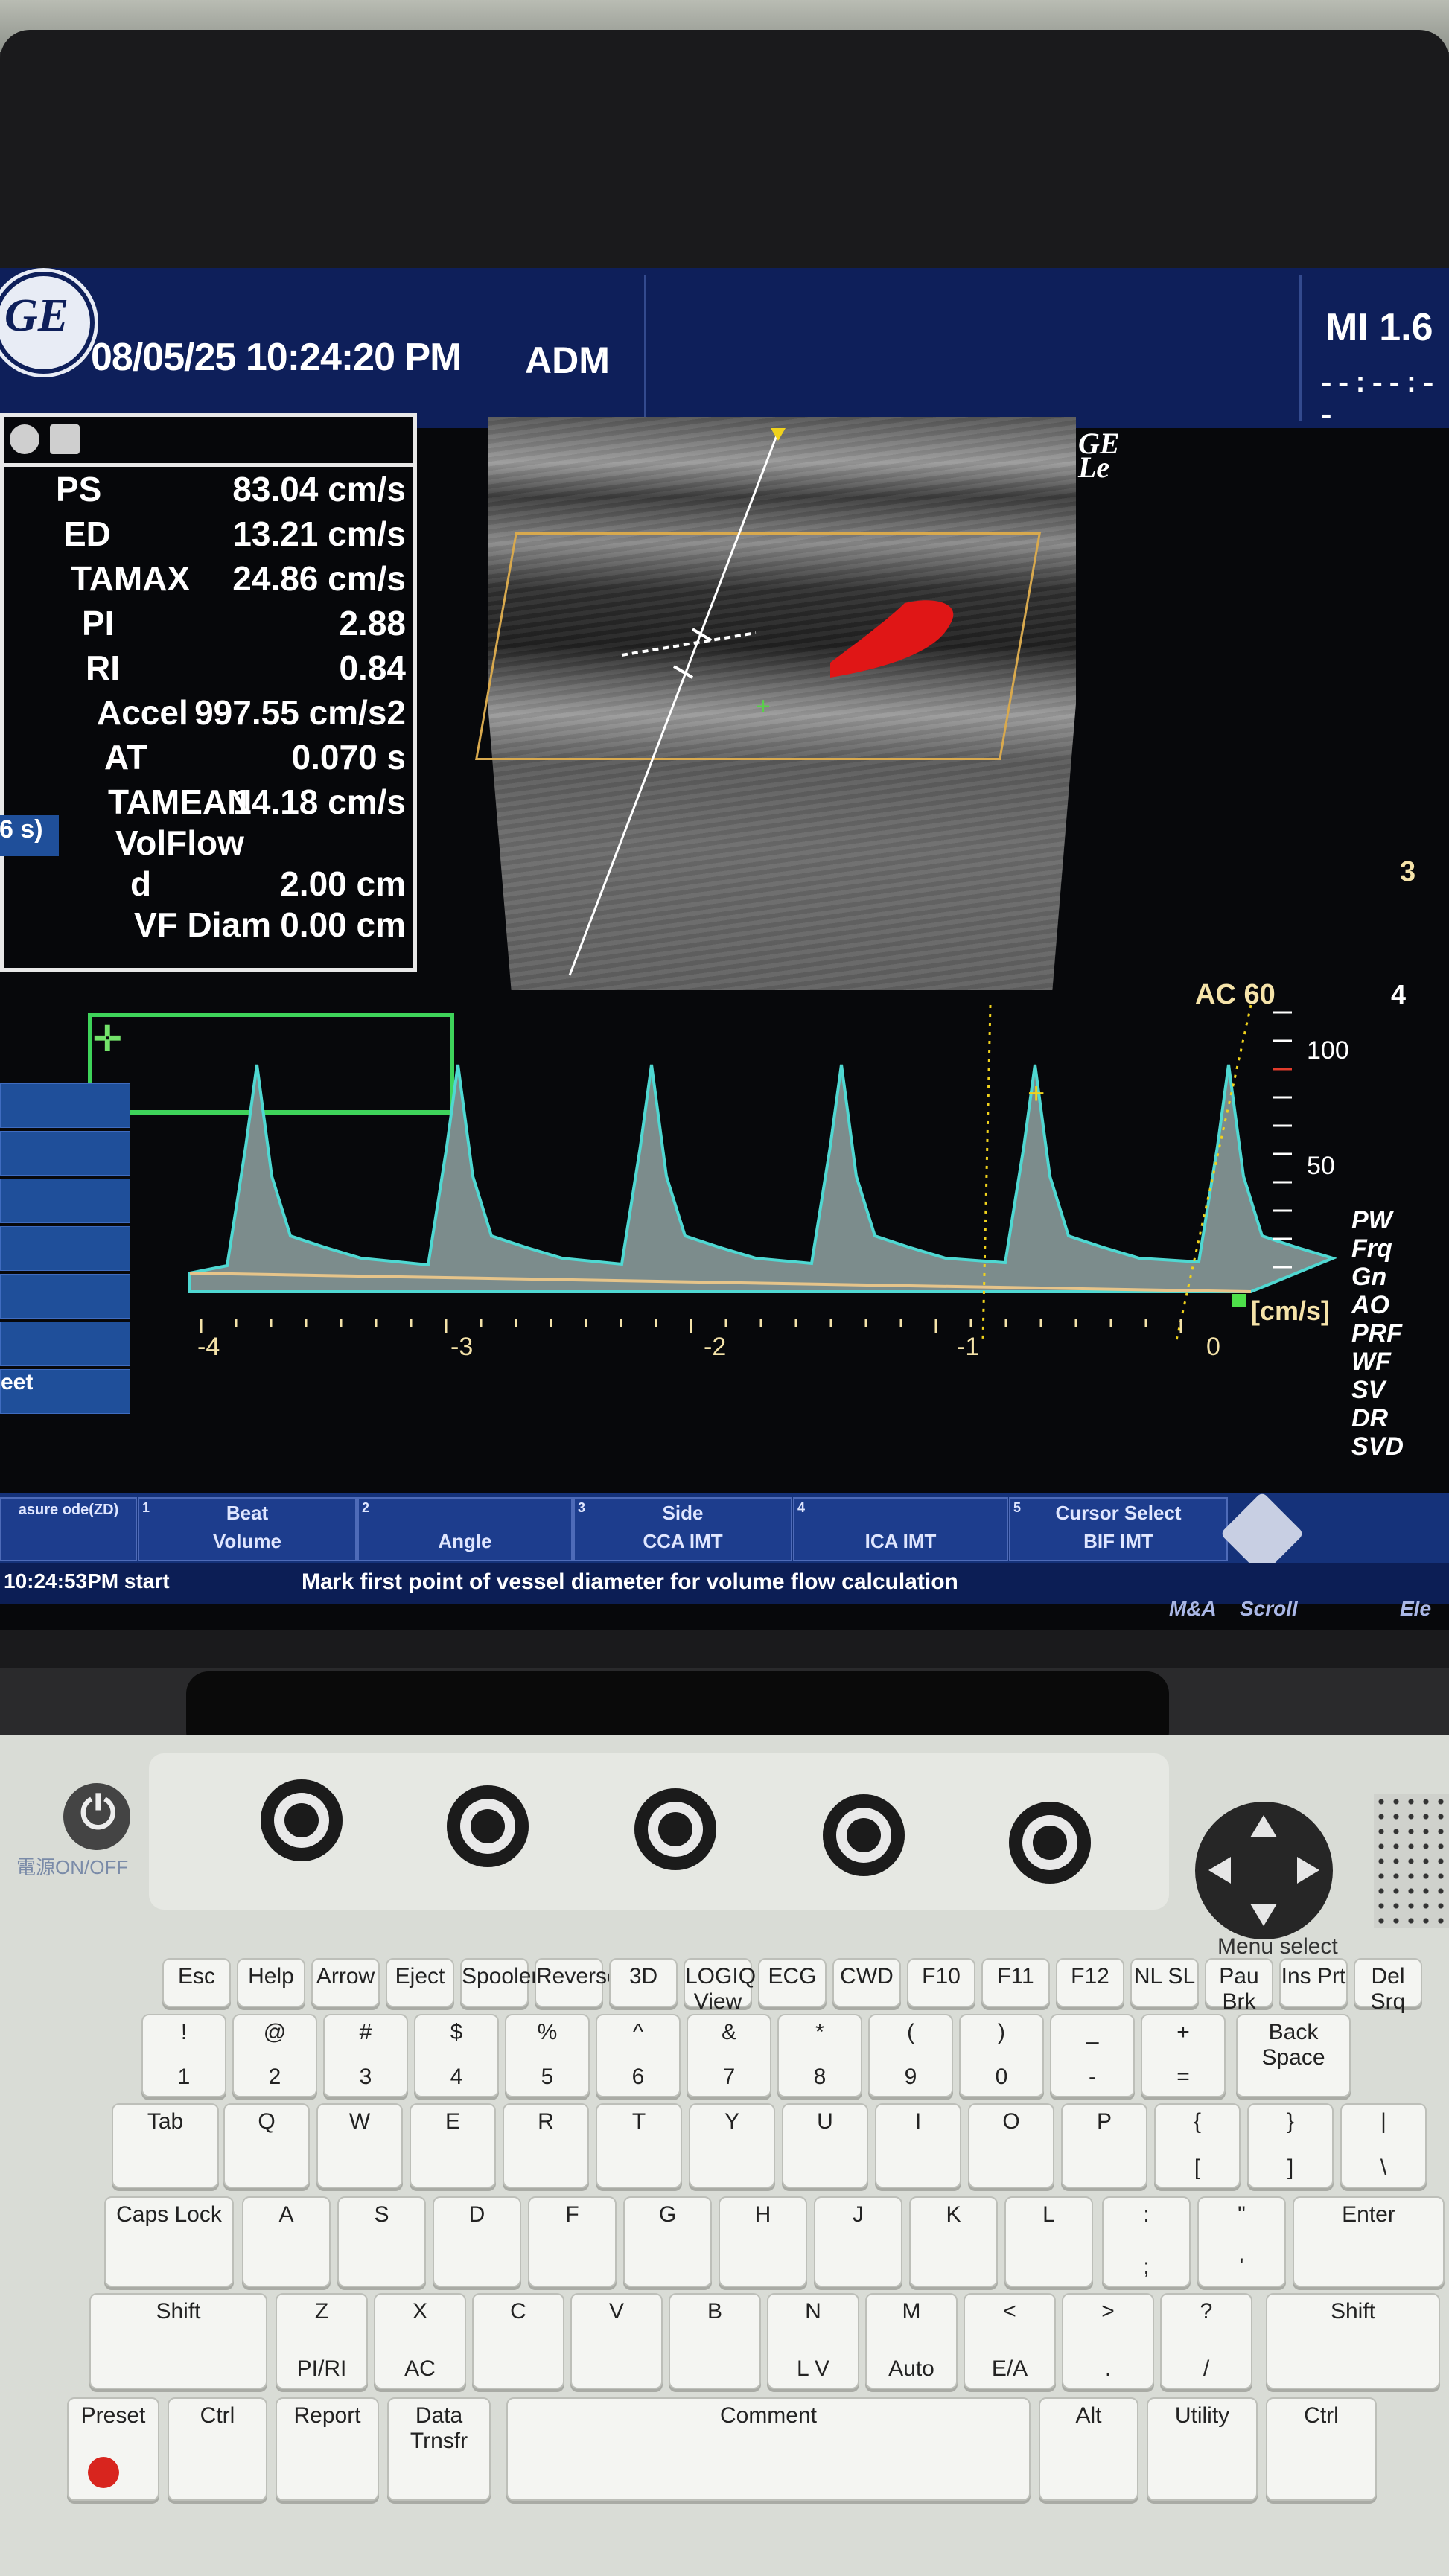  What do you see at coordinates (813, 2341) in the screenshot?
I see `letter-key: N L V` at bounding box center [813, 2341].